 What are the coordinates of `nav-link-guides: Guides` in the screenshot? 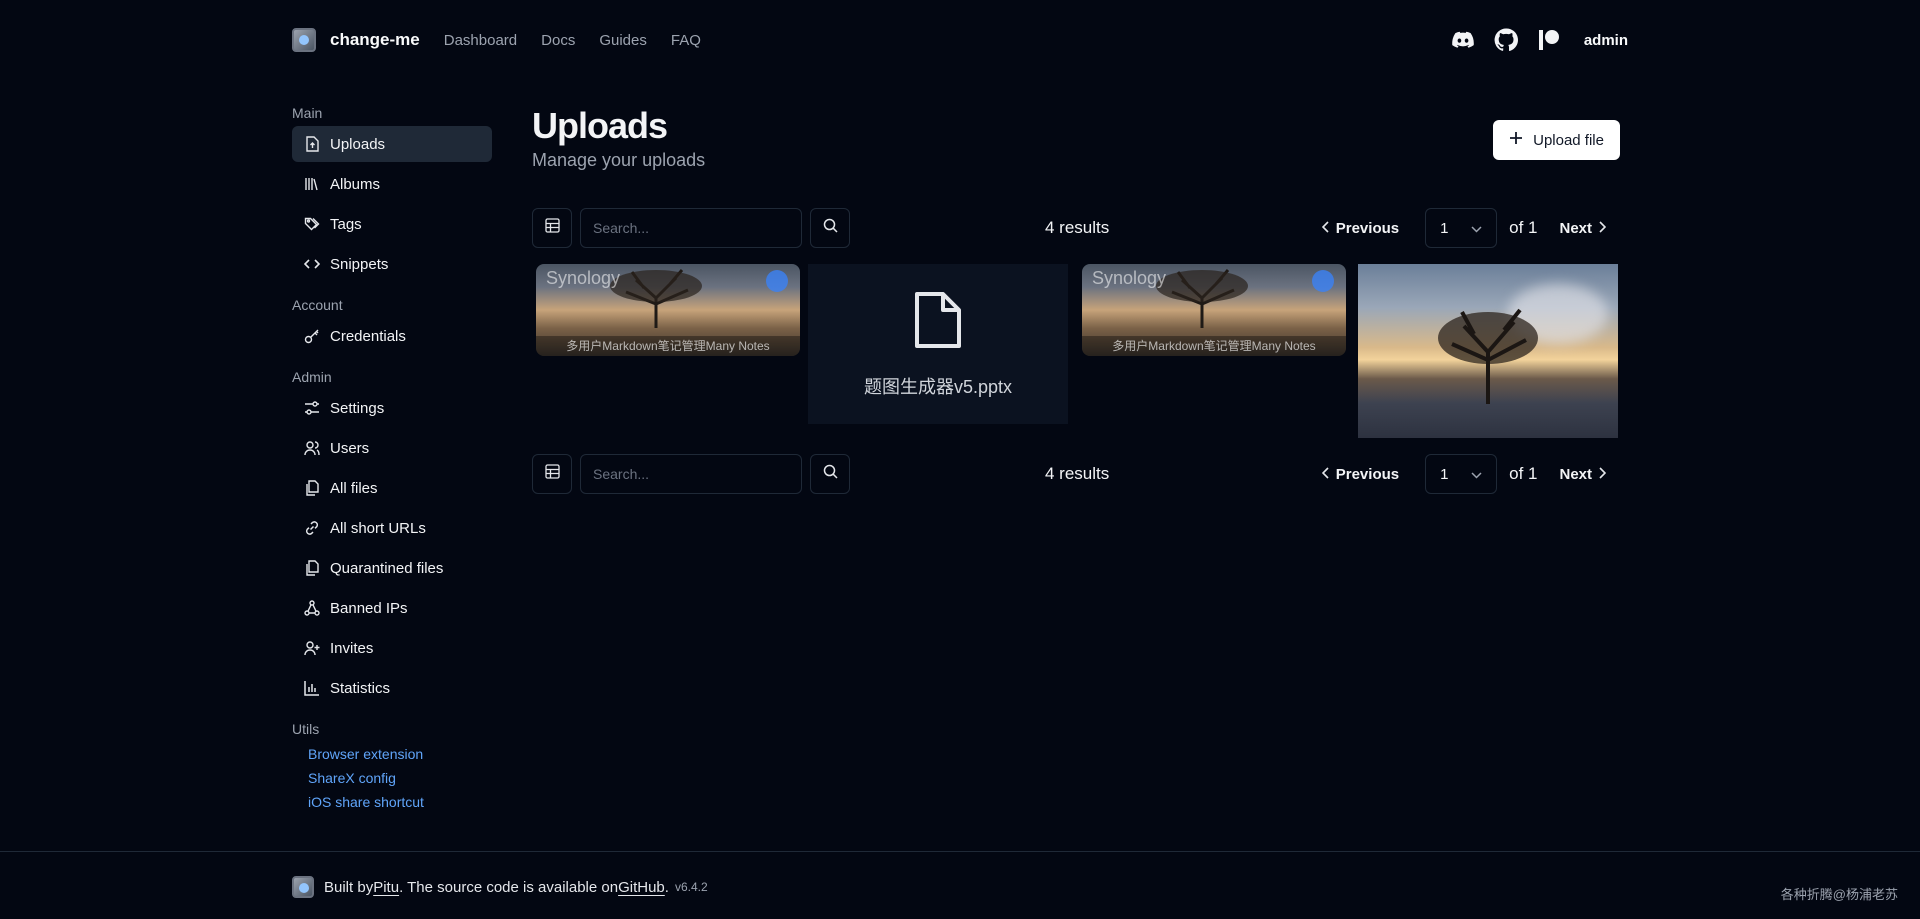 It's located at (623, 40).